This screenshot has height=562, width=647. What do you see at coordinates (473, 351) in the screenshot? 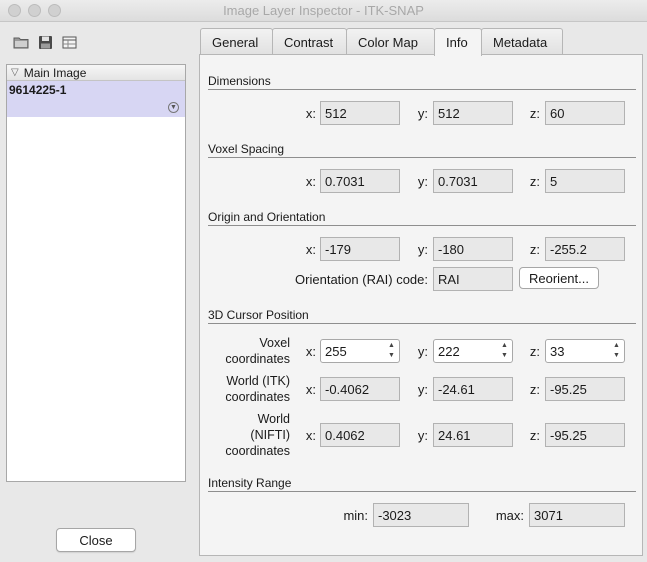
I see `voxel-y-stepper: 222 ▲ ▼` at bounding box center [473, 351].